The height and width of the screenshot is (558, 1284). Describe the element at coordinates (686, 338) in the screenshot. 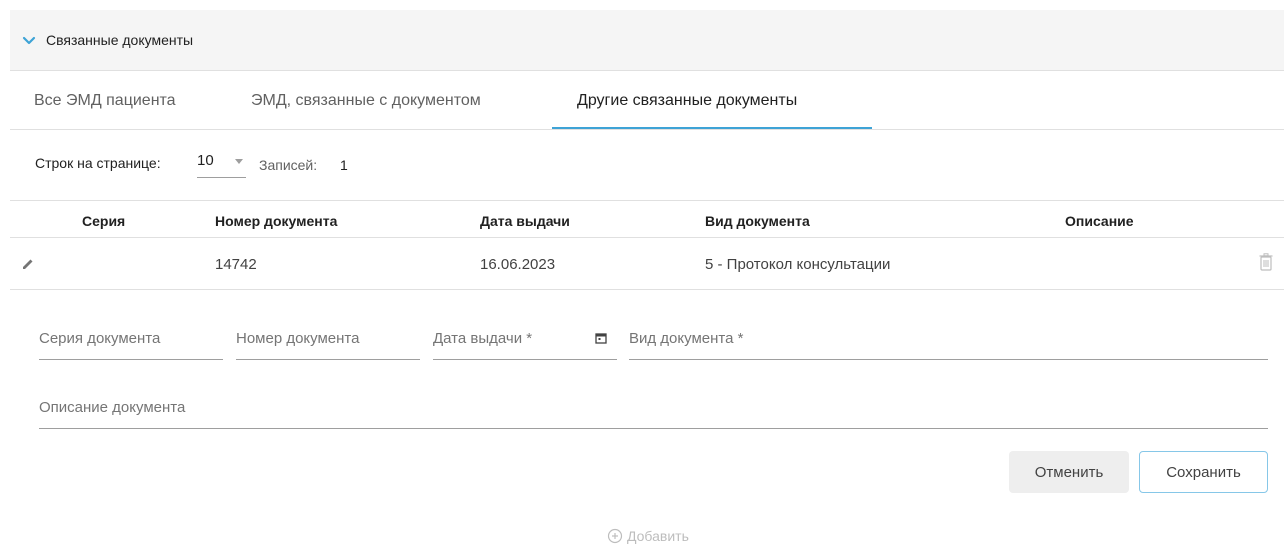

I see `doc-type-field-placeholder: Вид документа *` at that location.